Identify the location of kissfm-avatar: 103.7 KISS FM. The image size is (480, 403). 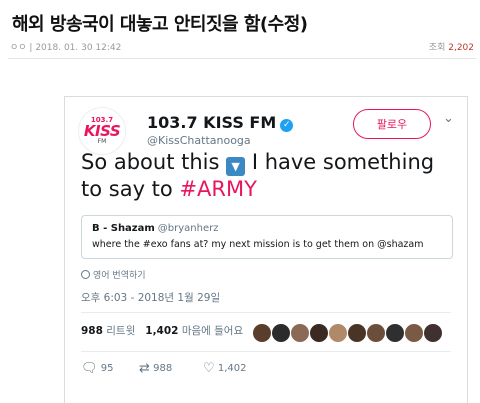
(102, 131).